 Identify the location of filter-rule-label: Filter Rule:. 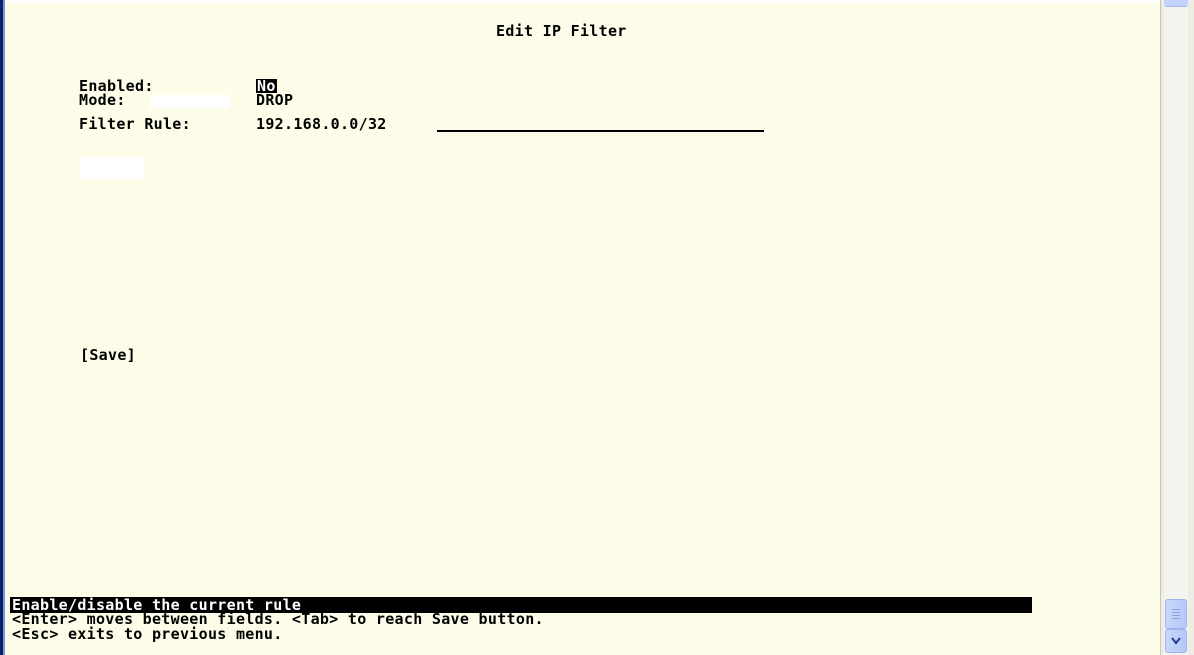
(135, 124).